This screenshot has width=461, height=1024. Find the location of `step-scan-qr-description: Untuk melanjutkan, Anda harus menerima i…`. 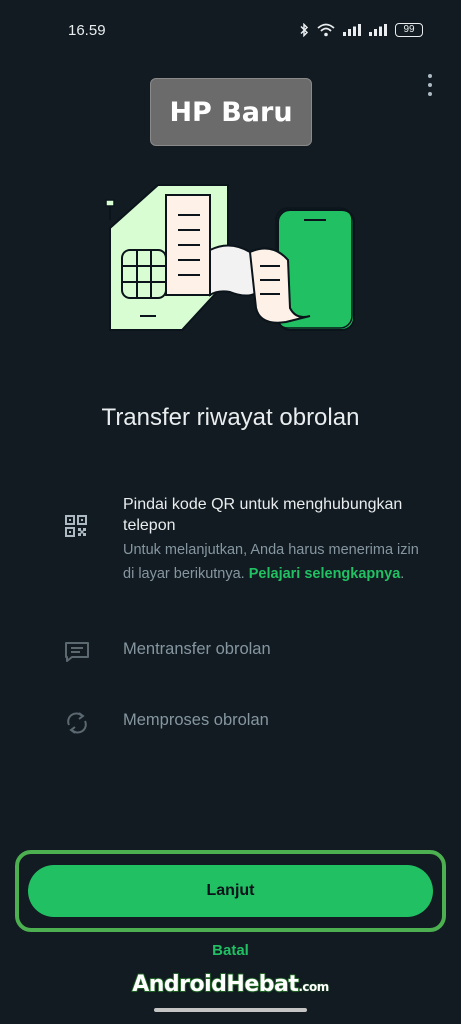

step-scan-qr-description: Untuk melanjutkan, Anda harus menerima i… is located at coordinates (273, 562).